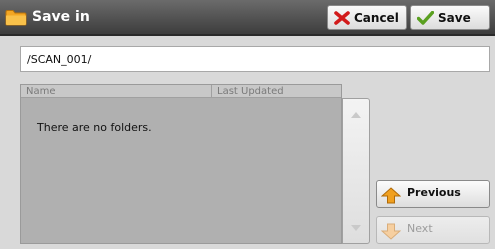 The height and width of the screenshot is (249, 495). I want to click on page-title: Save in, so click(61, 17).